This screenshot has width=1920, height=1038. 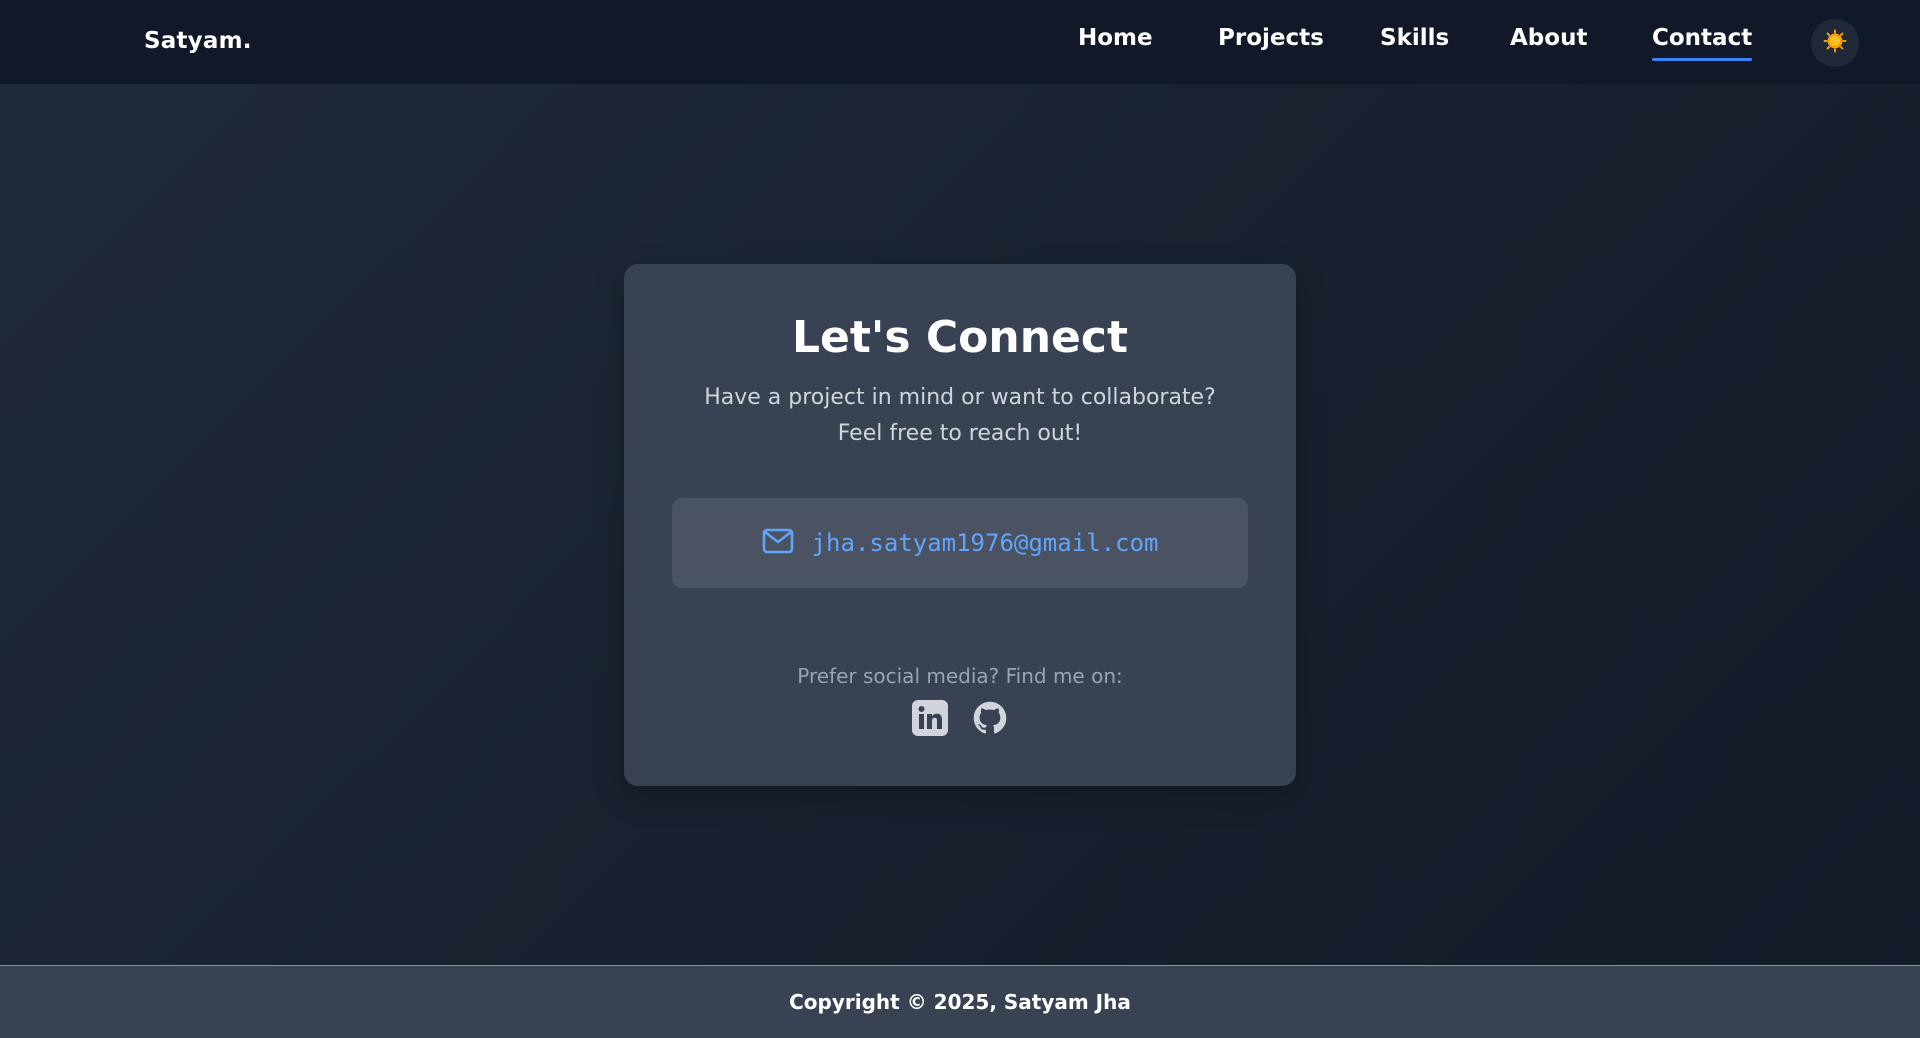 I want to click on linkedin-icon, so click(x=930, y=718).